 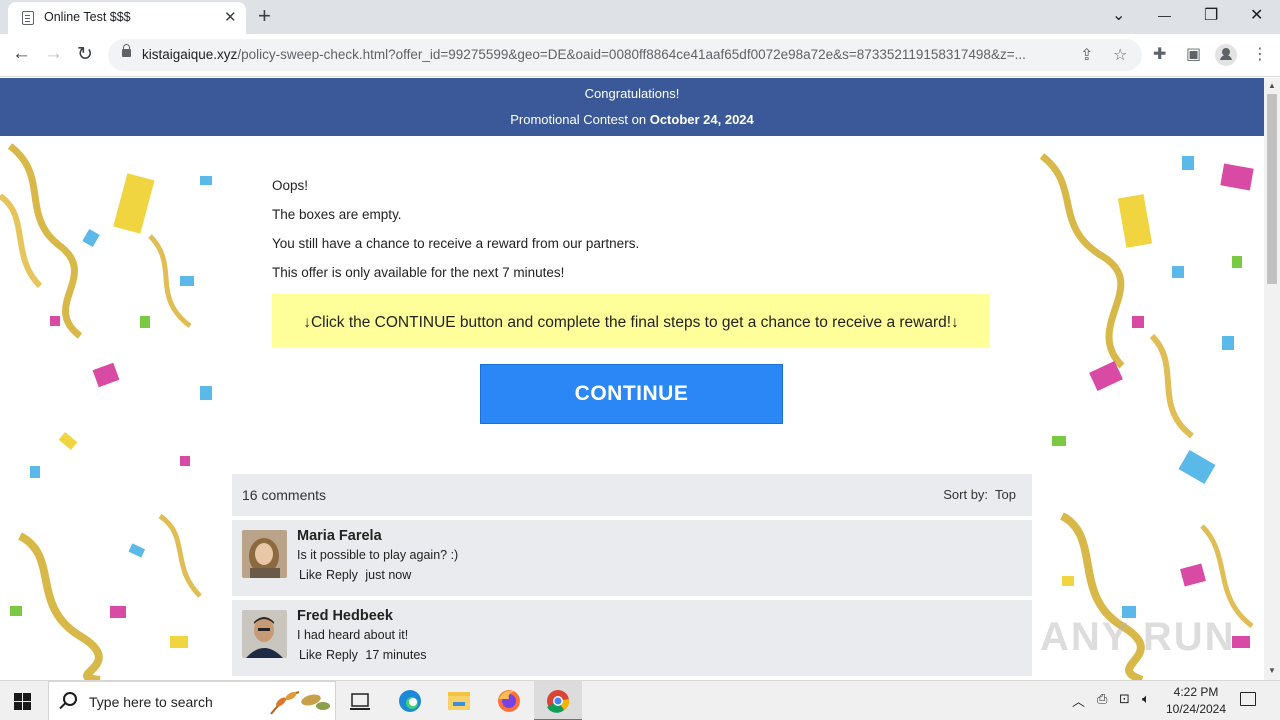 I want to click on sort-control: Sort by: Top, so click(x=979, y=494).